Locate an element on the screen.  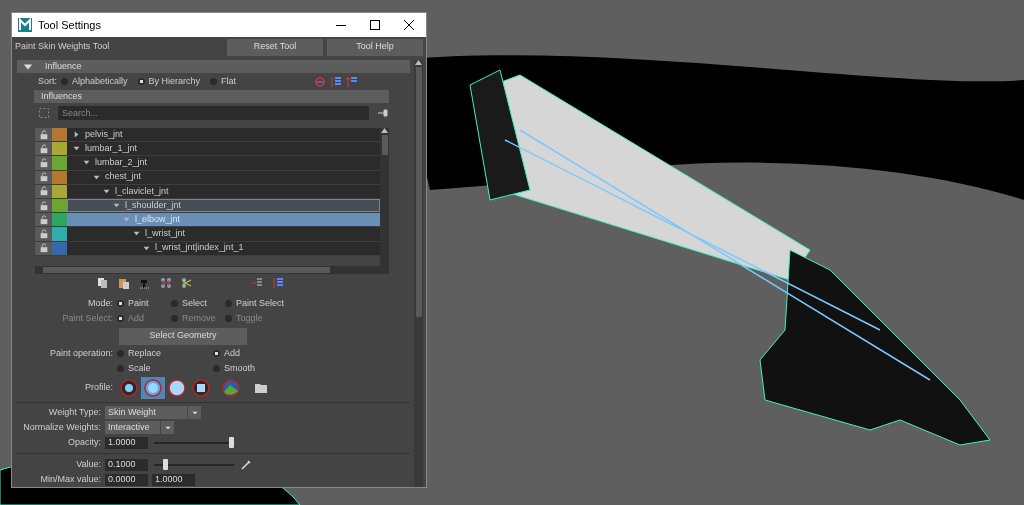
tree-scrollbar is located at coordinates (384, 197).